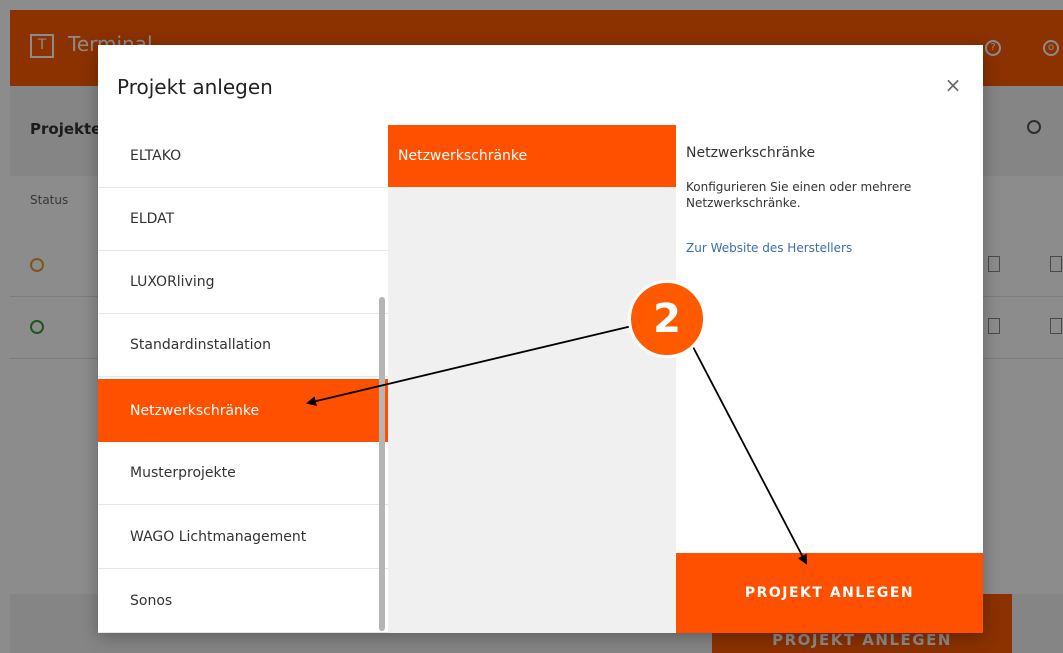 This screenshot has width=1063, height=653. Describe the element at coordinates (751, 153) in the screenshot. I see `details-title: Netzwerkschränke` at that location.